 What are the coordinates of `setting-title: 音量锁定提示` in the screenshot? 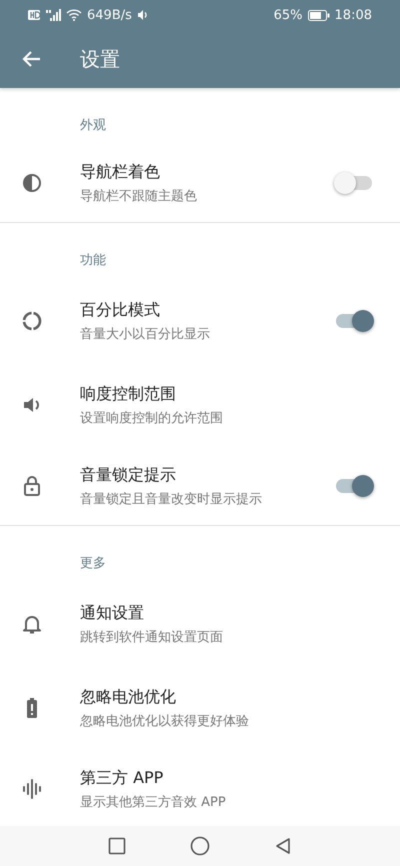 It's located at (128, 475).